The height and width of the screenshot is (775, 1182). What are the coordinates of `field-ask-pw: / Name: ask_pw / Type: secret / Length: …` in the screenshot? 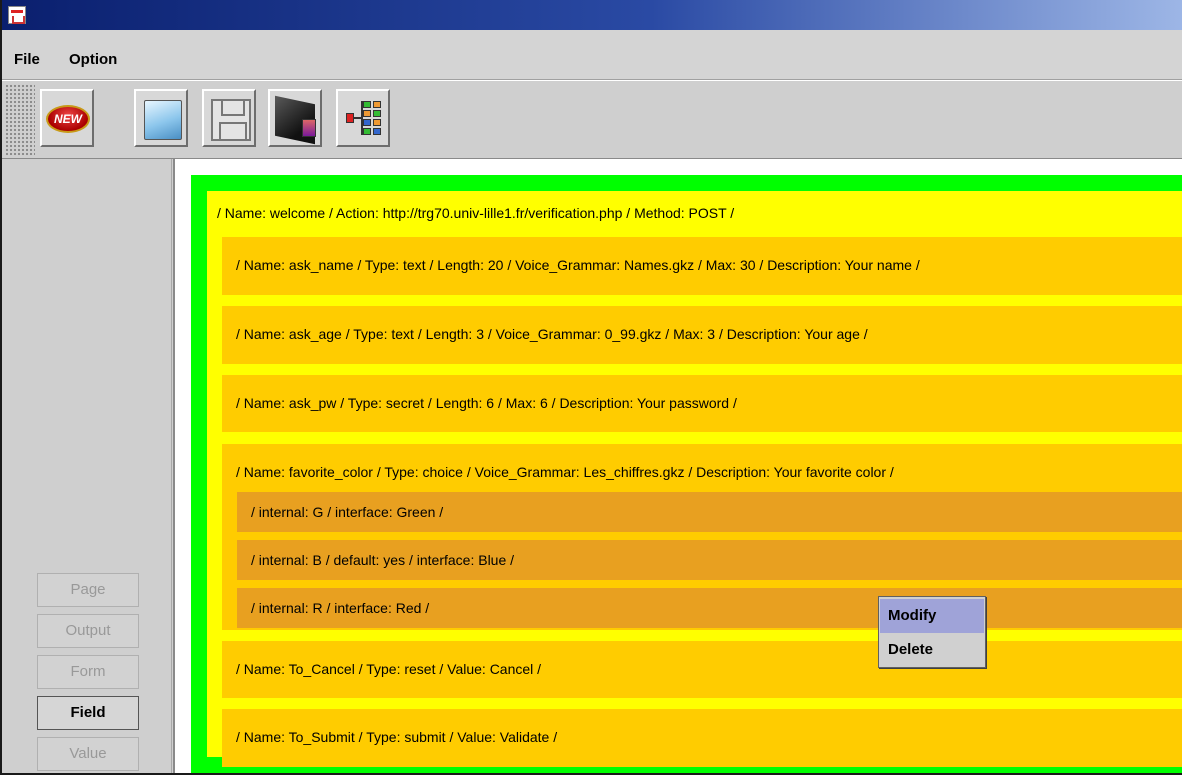 It's located at (702, 403).